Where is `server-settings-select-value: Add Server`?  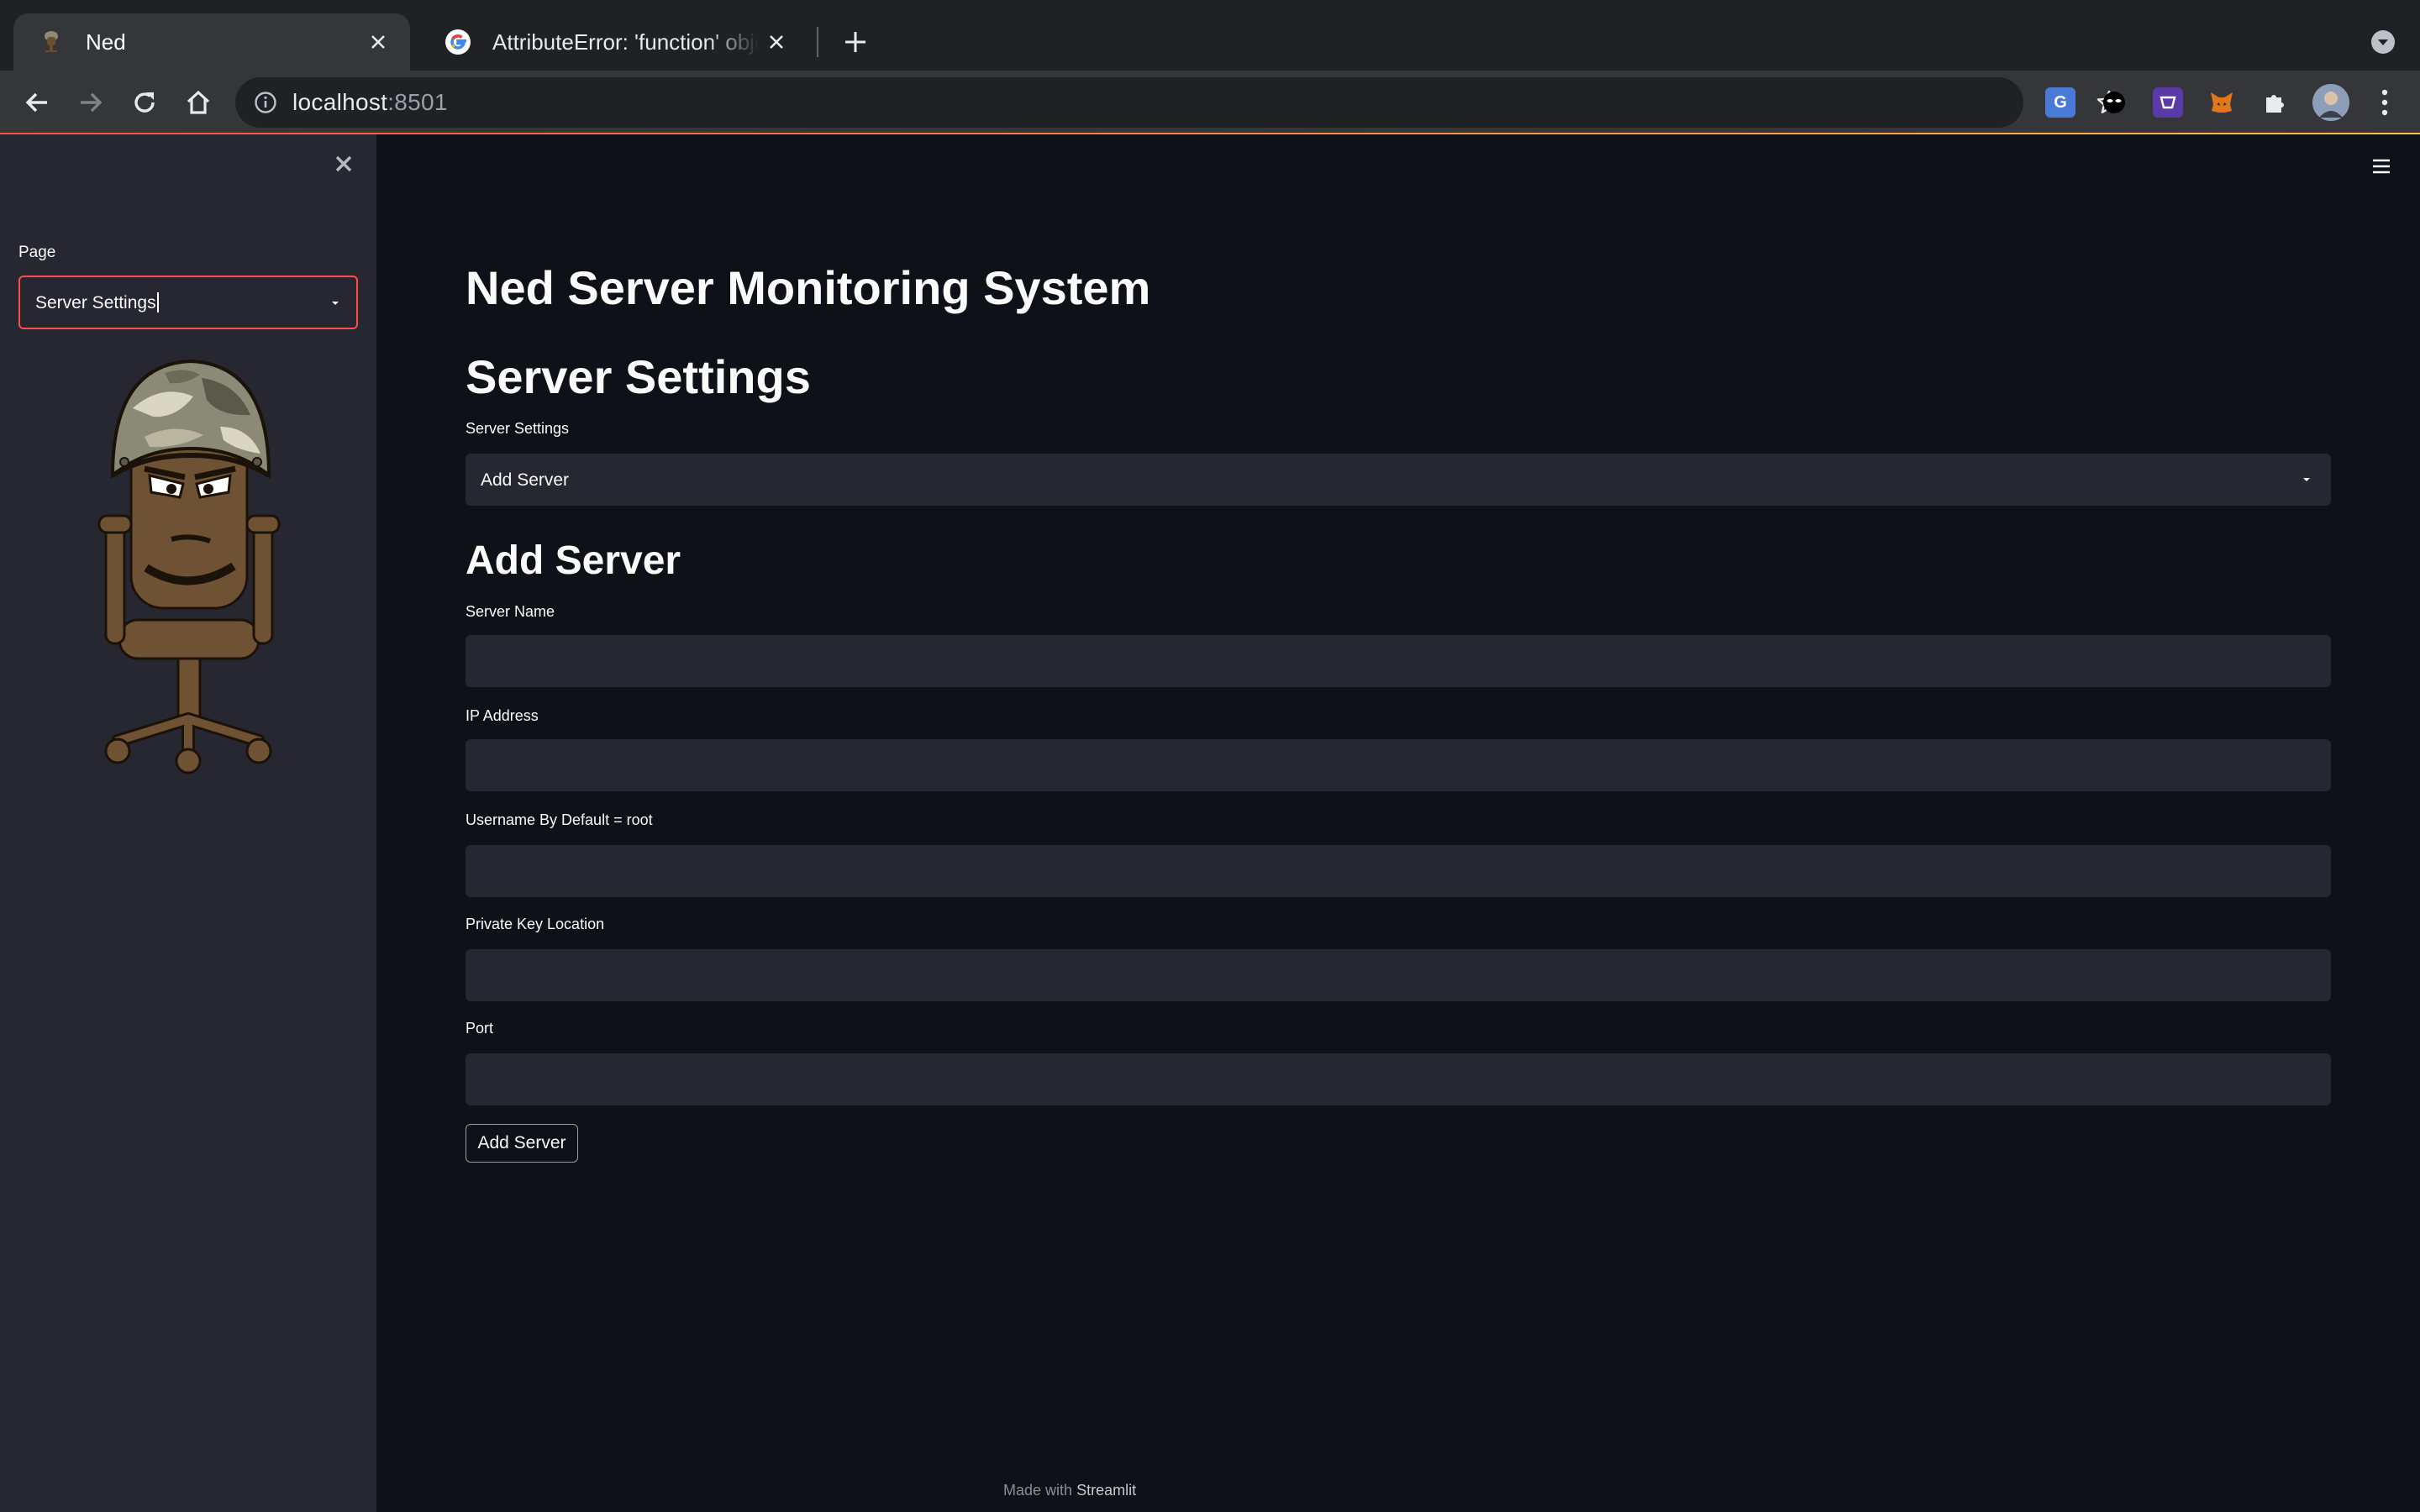 server-settings-select-value: Add Server is located at coordinates (525, 480).